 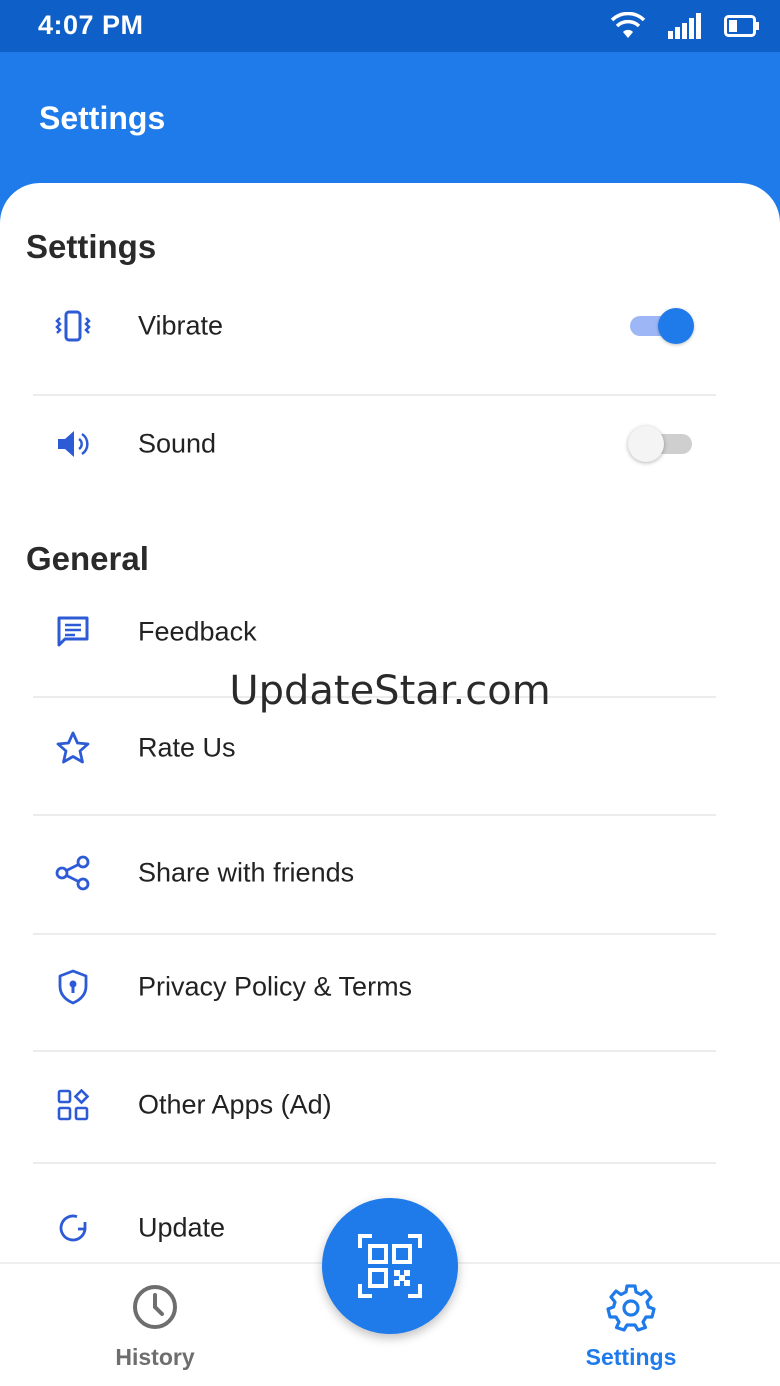 I want to click on privacy-policy-row: Privacy Policy & Terms, so click(x=390, y=987).